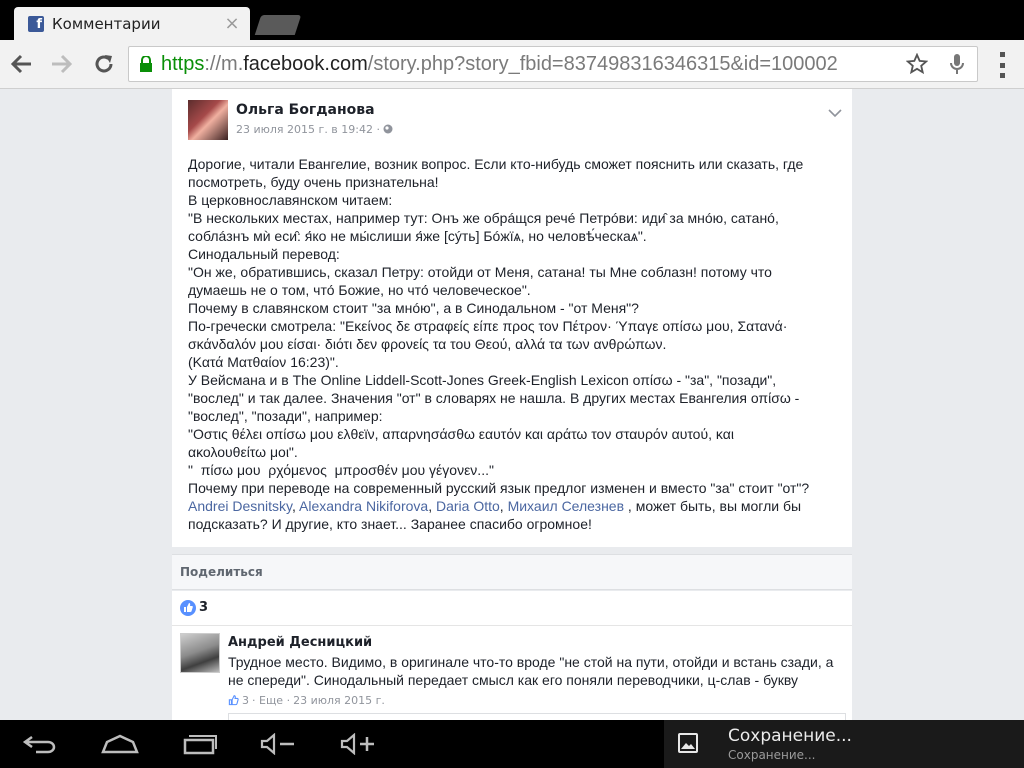  Describe the element at coordinates (314, 129) in the screenshot. I see `post-timestamp: 23 июля 2015 г. в 19:42 ·` at that location.